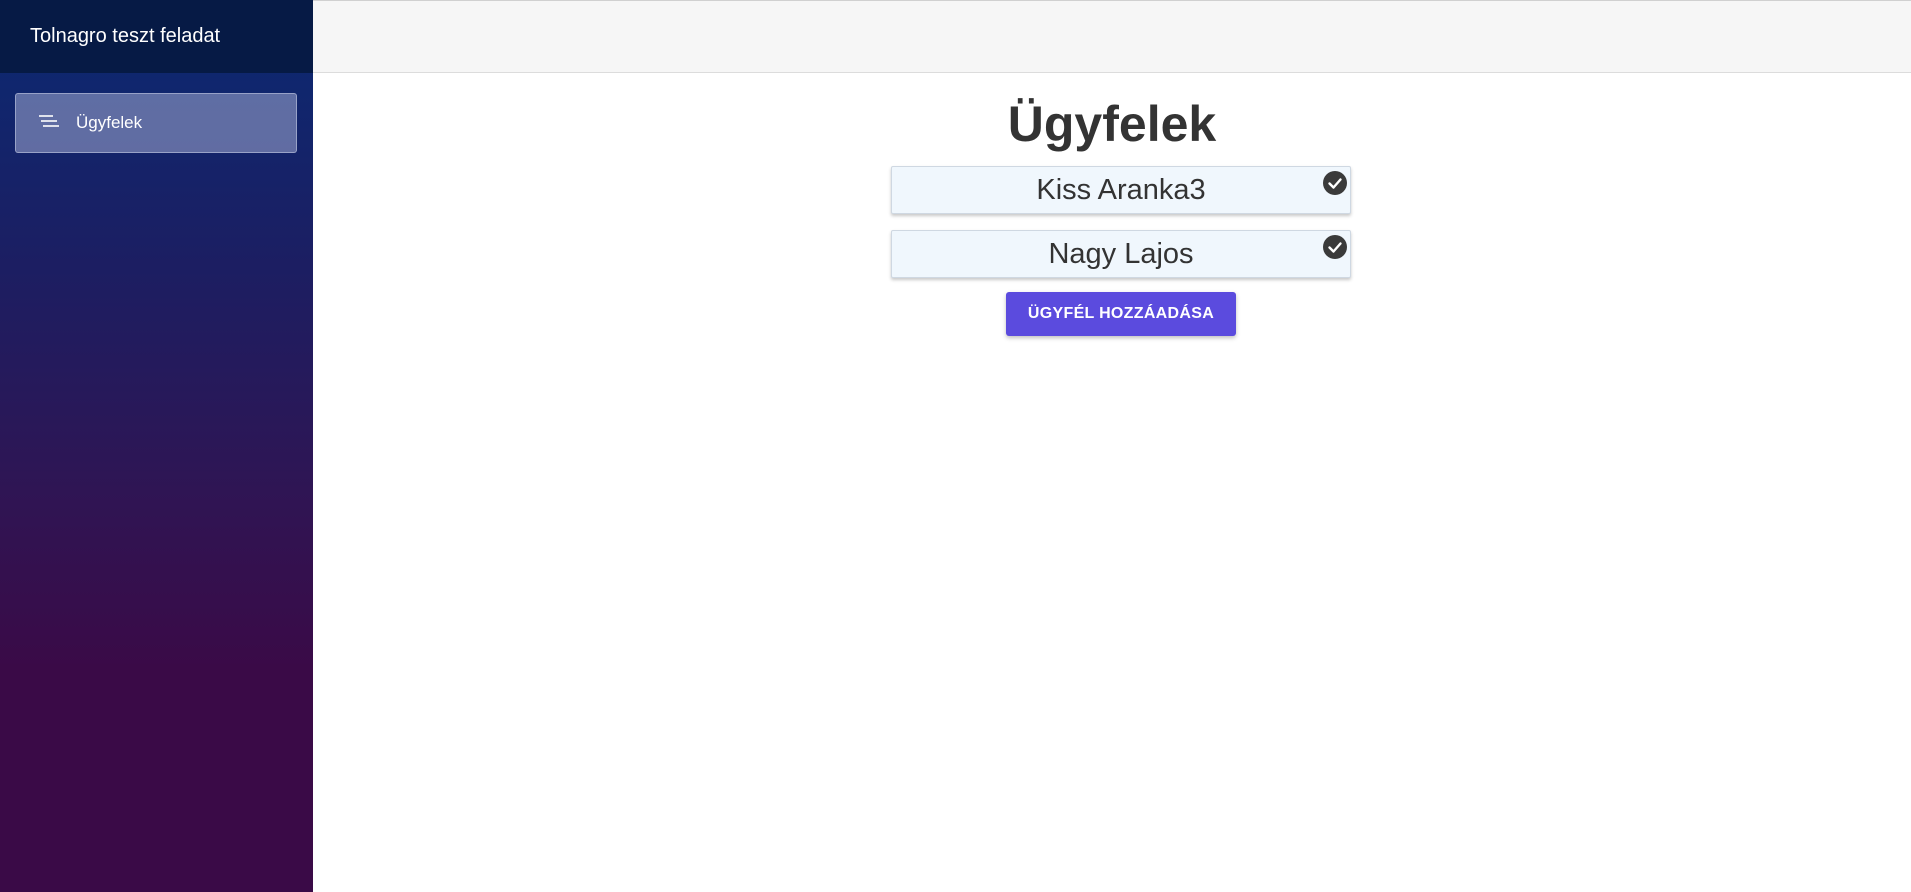 The image size is (1911, 892). I want to click on client-name: Kiss Aranka3, so click(1121, 189).